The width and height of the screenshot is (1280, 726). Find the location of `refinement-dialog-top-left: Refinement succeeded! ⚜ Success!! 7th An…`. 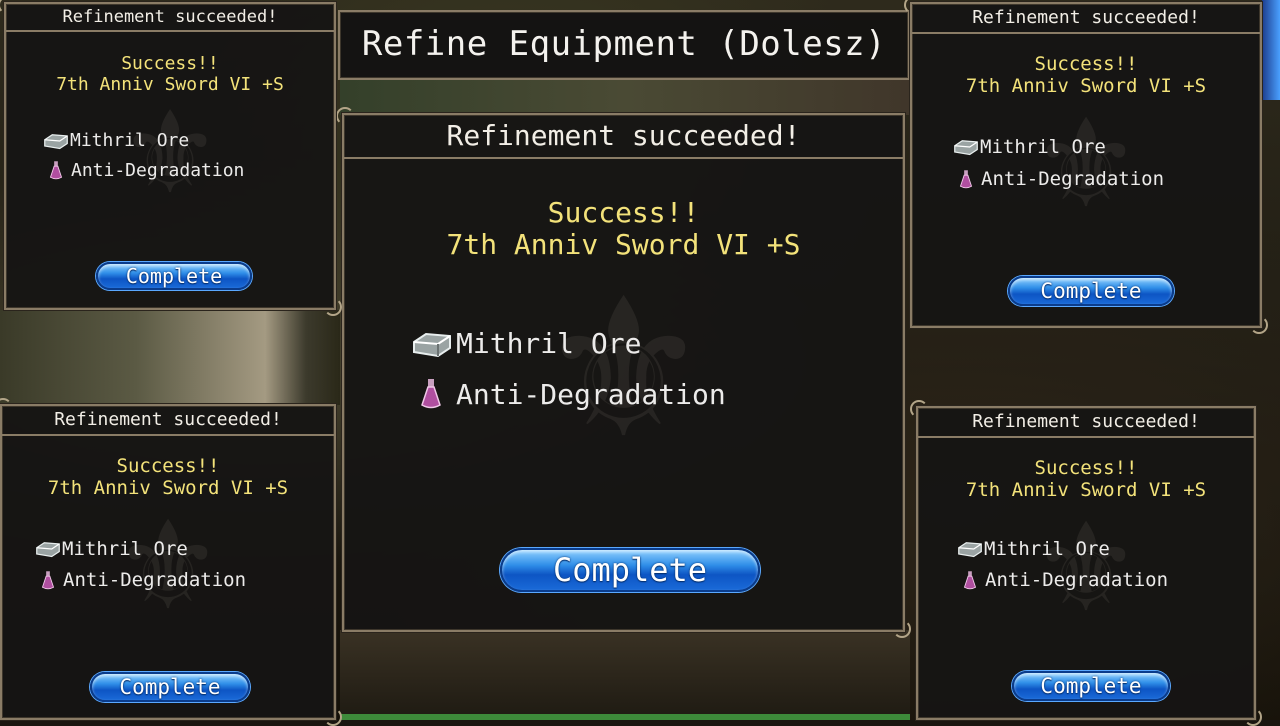

refinement-dialog-top-left: Refinement succeeded! ⚜ Success!! 7th An… is located at coordinates (173, 159).